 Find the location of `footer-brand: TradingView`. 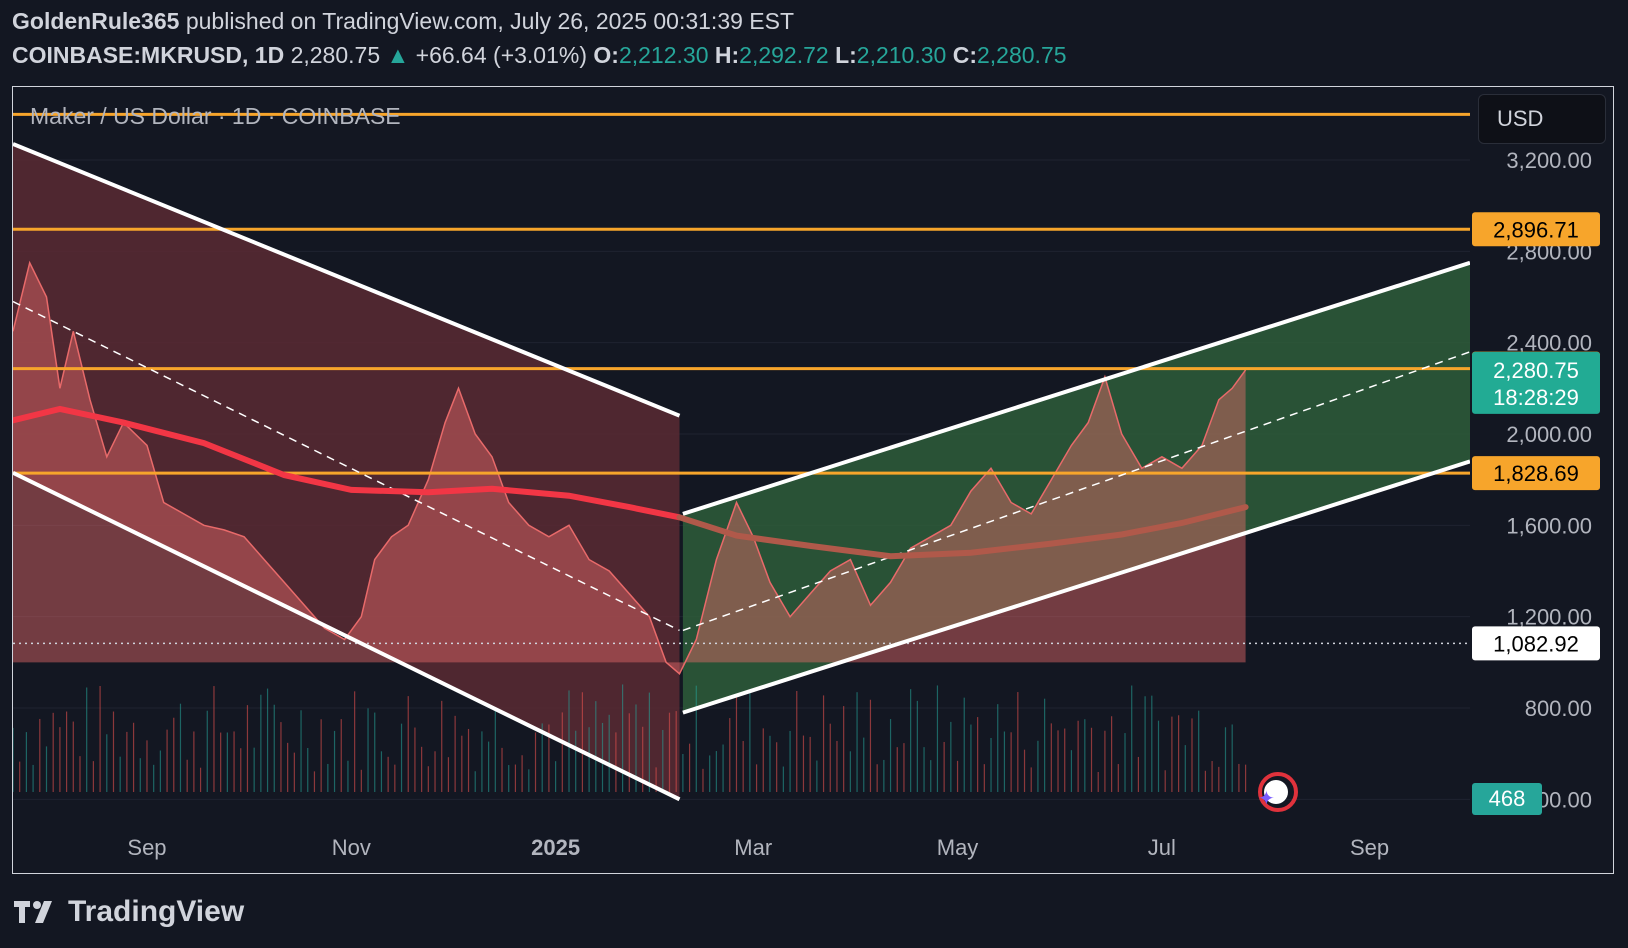

footer-brand: TradingView is located at coordinates (128, 912).